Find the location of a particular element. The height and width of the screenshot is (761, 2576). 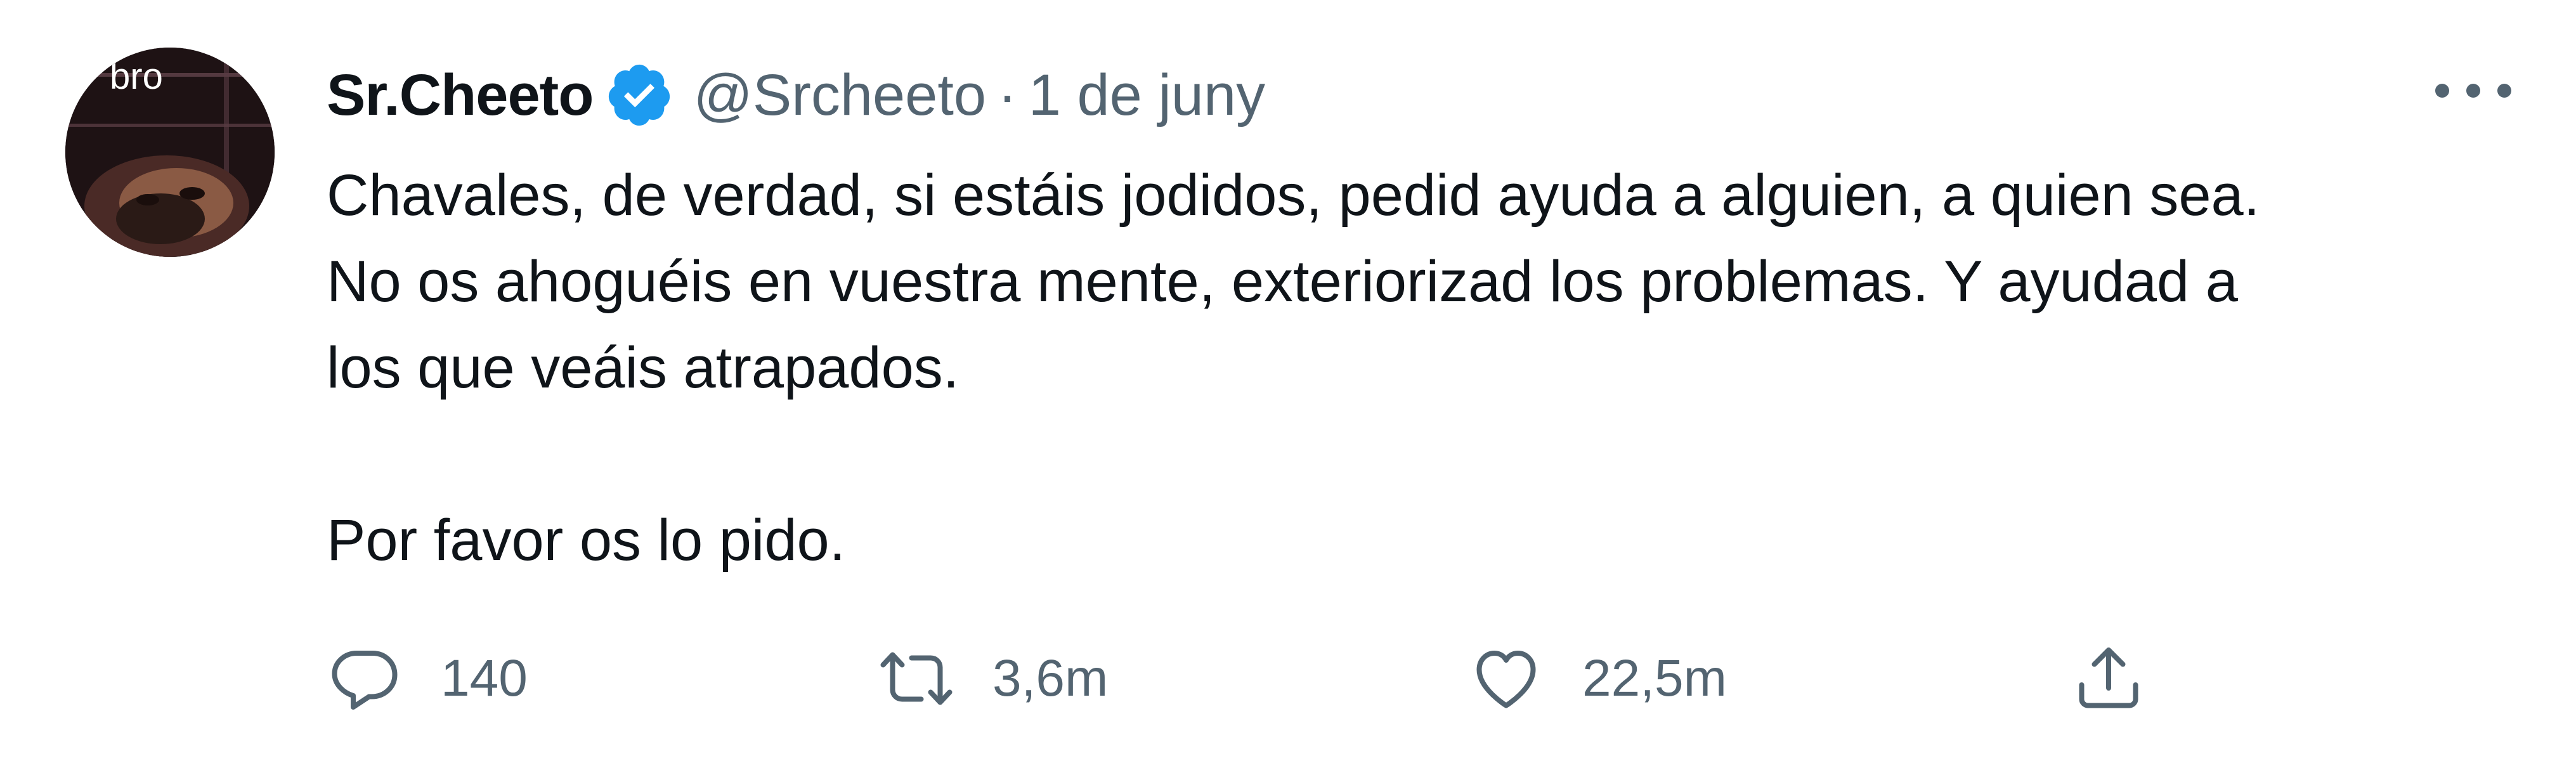

tweet-header: Sr.Cheeto @Srcheeto · 1 de juny is located at coordinates (796, 95).